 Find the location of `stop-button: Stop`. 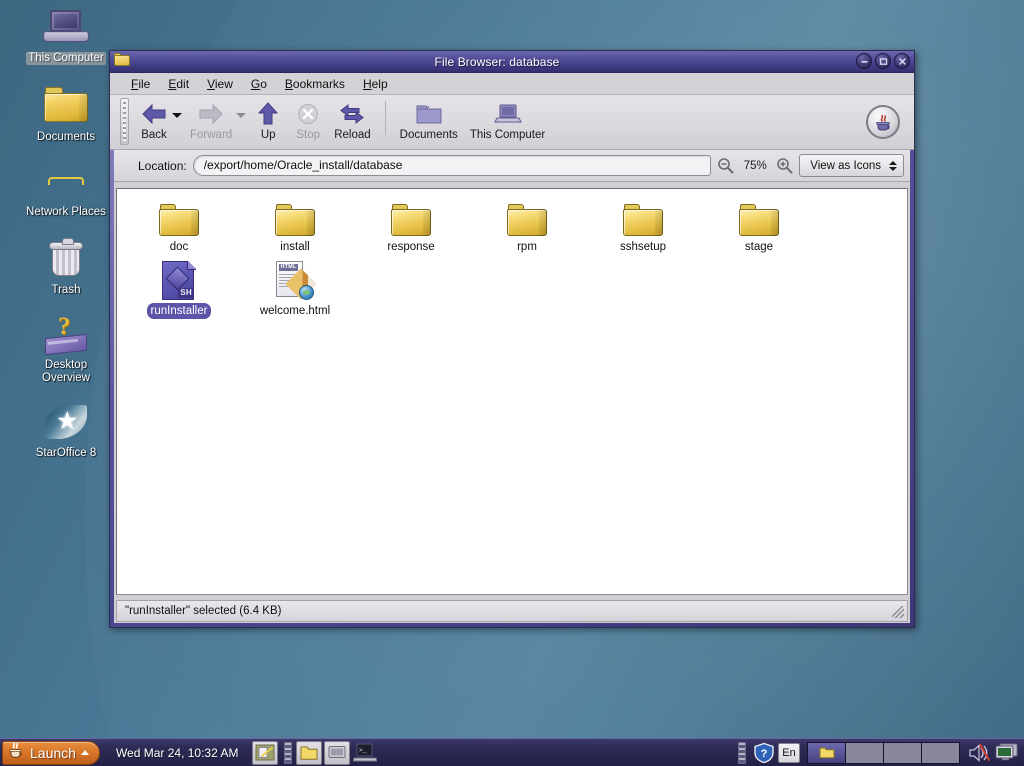

stop-button: Stop is located at coordinates (308, 118).